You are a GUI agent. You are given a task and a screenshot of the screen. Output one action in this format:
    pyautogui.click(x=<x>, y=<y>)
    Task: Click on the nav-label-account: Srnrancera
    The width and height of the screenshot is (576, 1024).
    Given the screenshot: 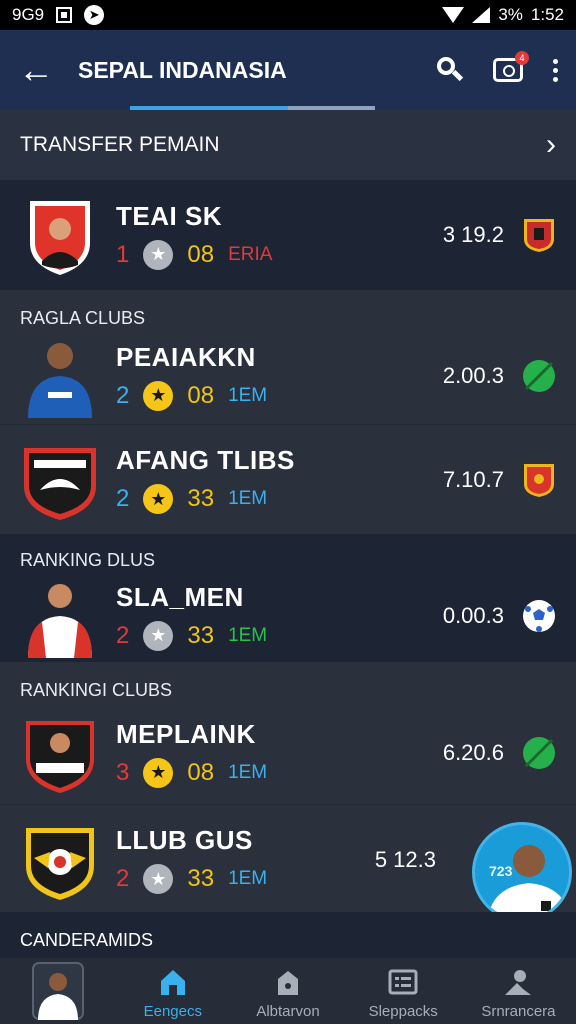 What is the action you would take?
    pyautogui.click(x=518, y=1011)
    